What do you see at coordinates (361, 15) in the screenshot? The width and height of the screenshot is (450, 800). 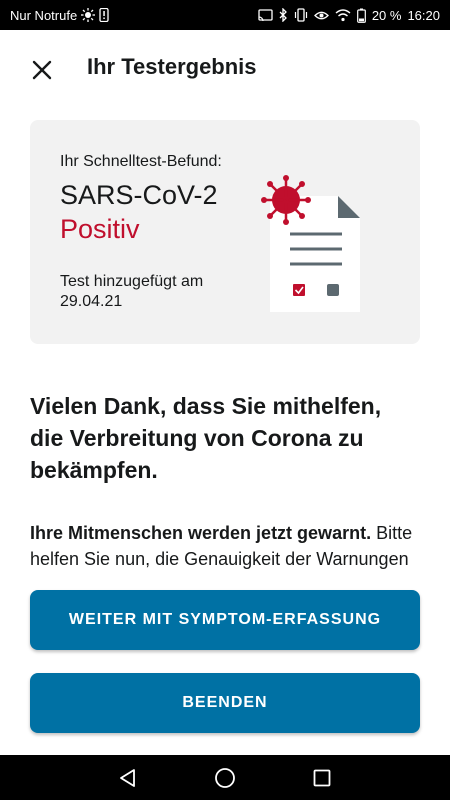 I see `battery-icon` at bounding box center [361, 15].